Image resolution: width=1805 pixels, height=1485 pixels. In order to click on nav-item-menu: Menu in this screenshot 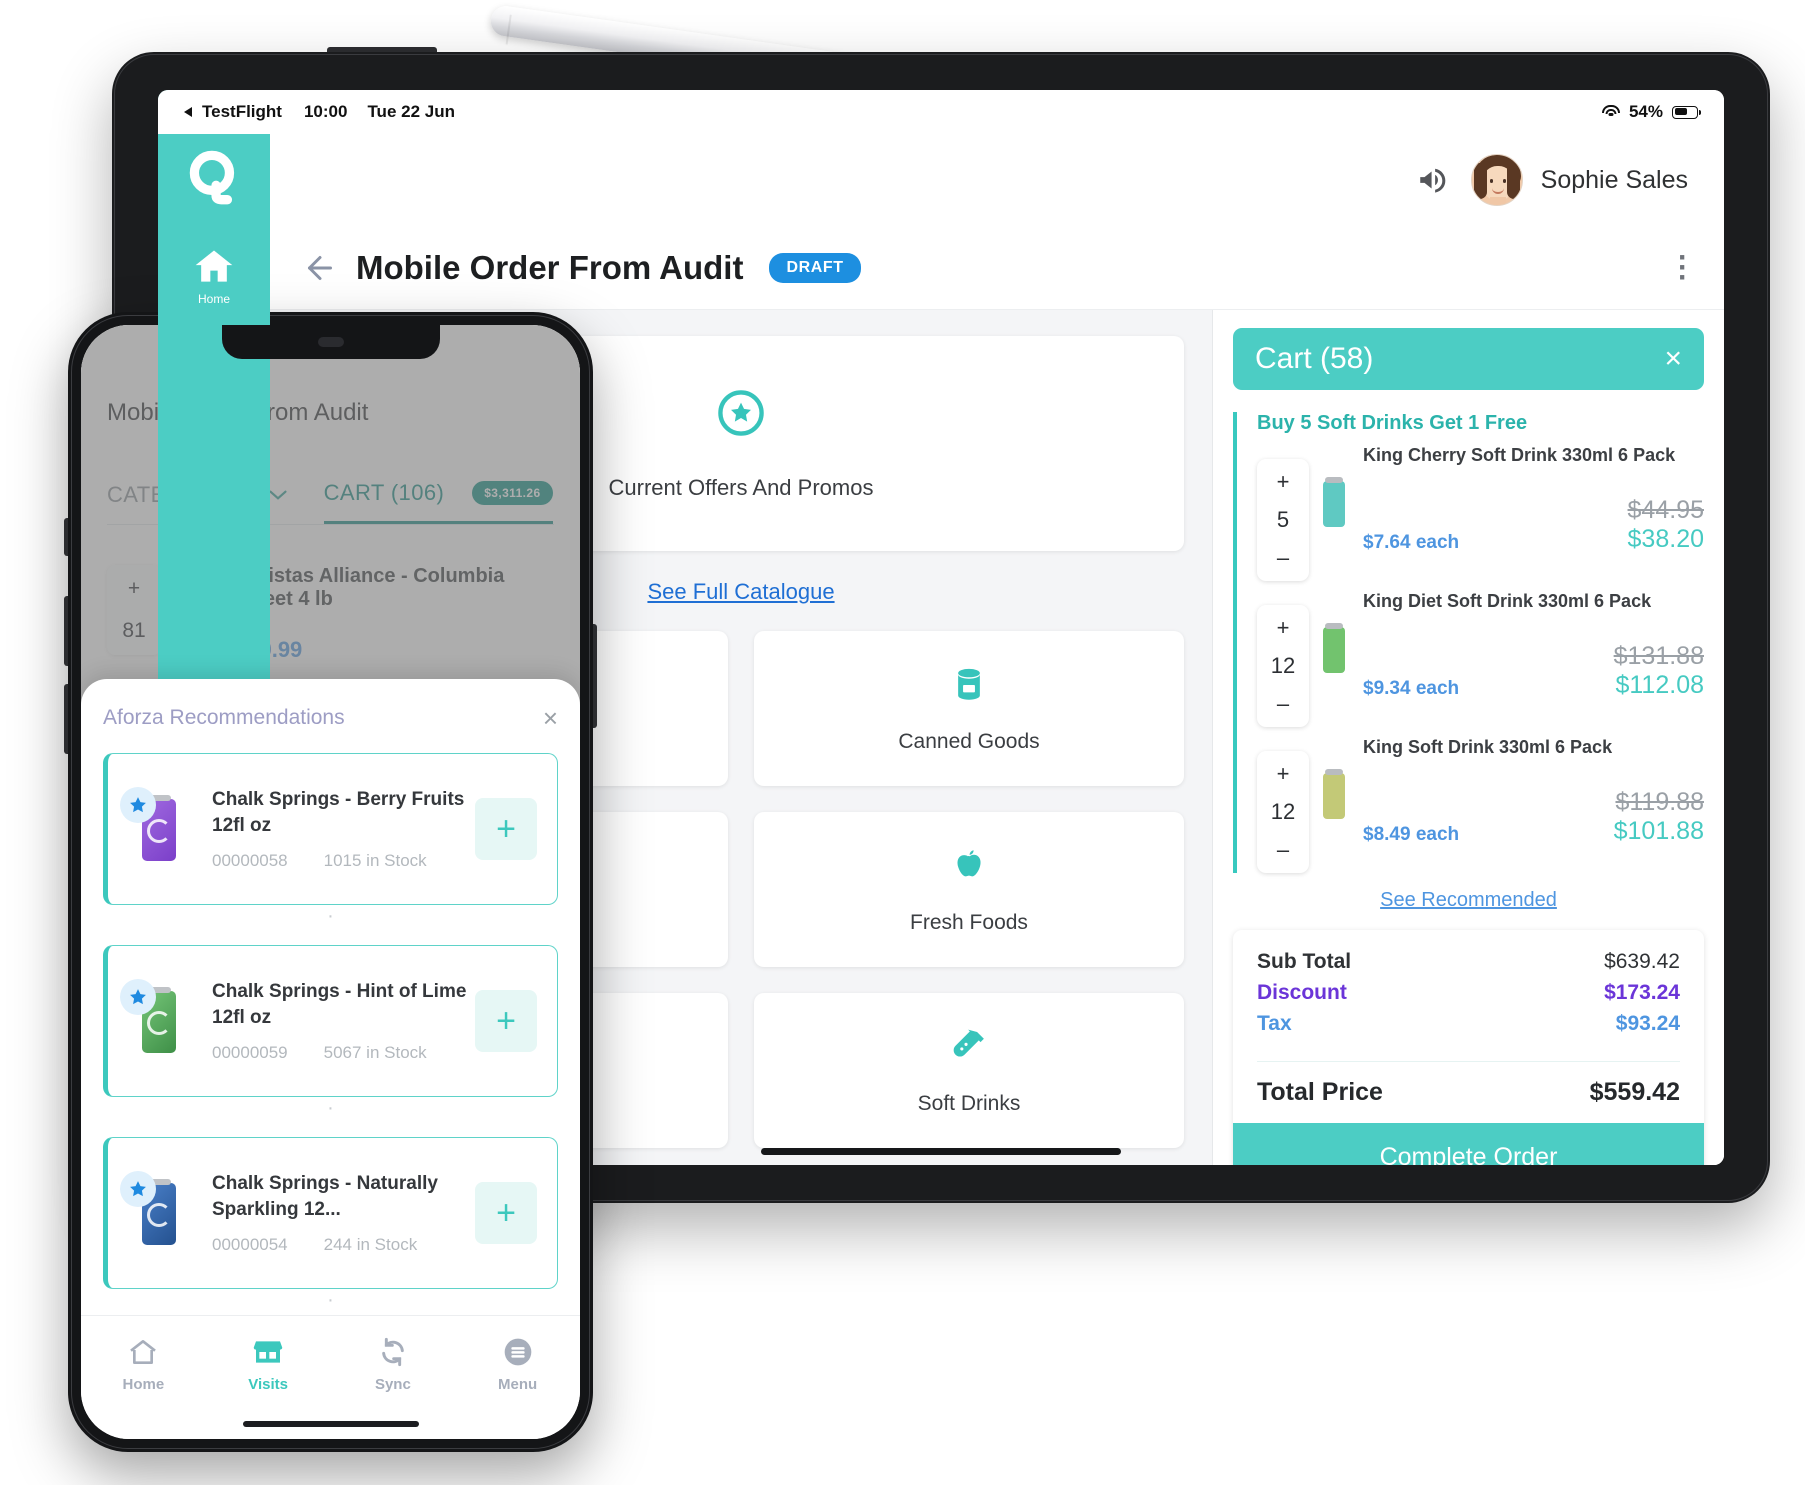, I will do `click(517, 1377)`.